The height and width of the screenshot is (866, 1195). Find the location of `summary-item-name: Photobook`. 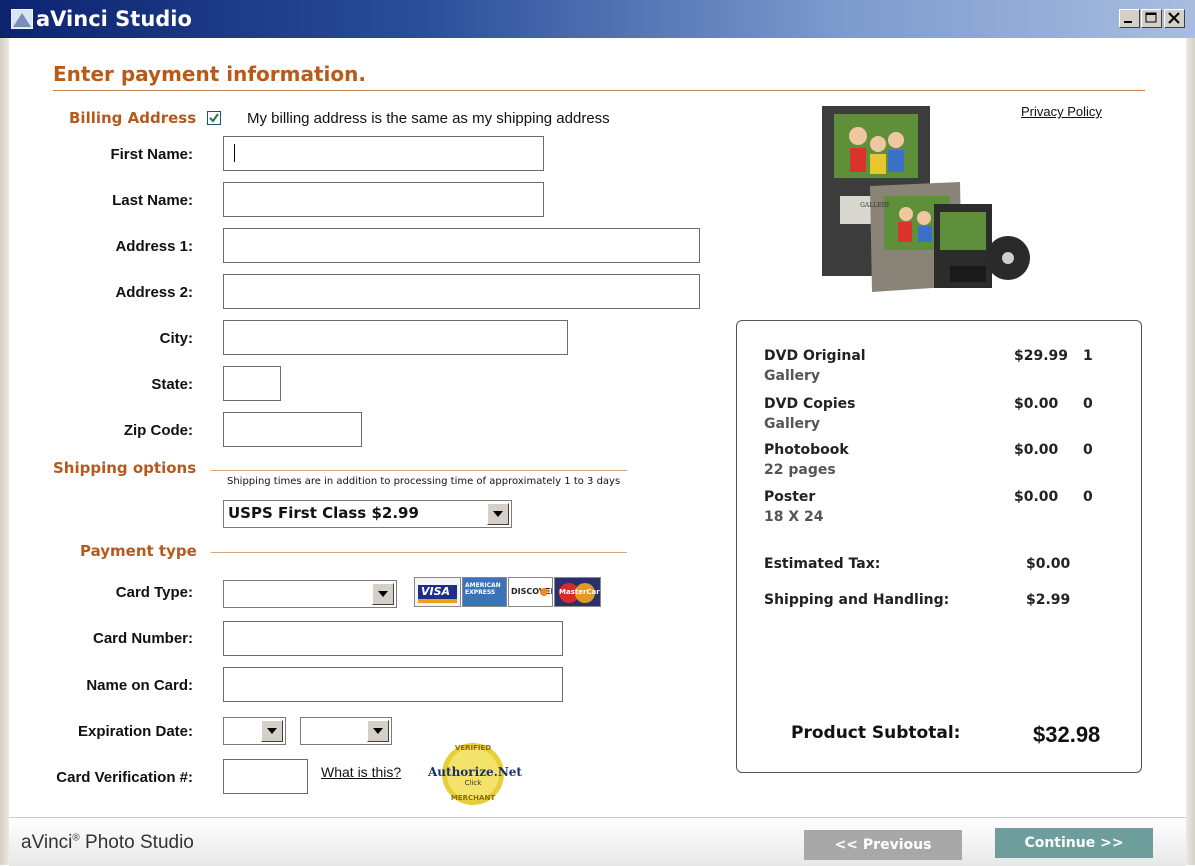

summary-item-name: Photobook is located at coordinates (806, 450).